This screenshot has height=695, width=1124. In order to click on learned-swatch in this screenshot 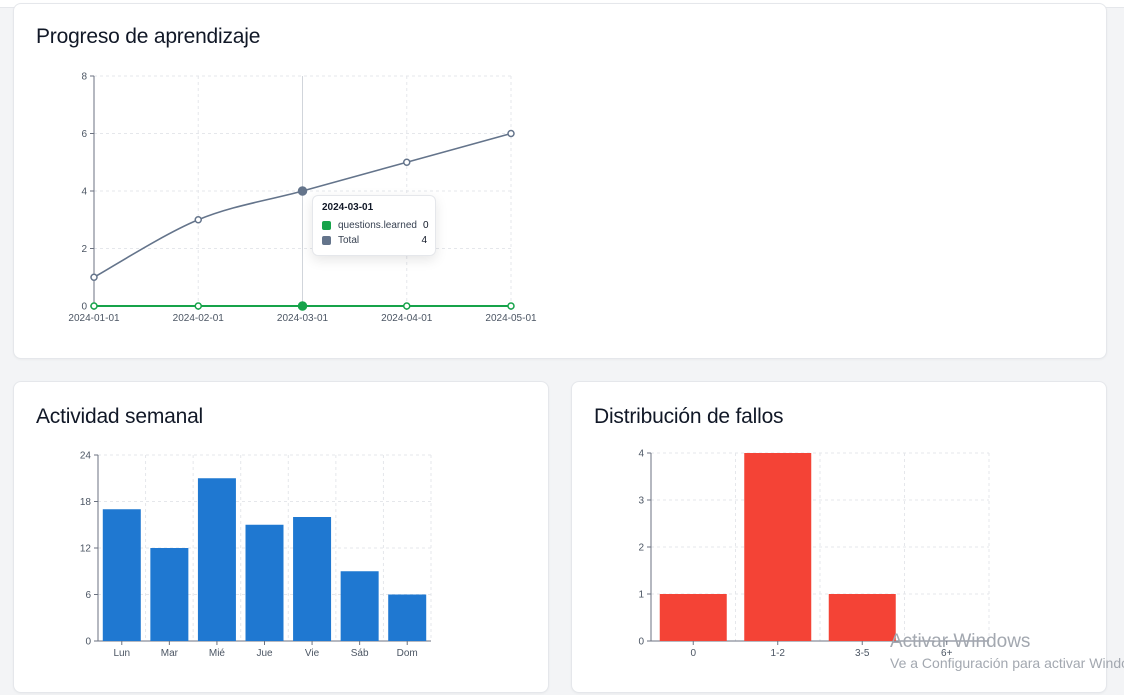, I will do `click(326, 225)`.